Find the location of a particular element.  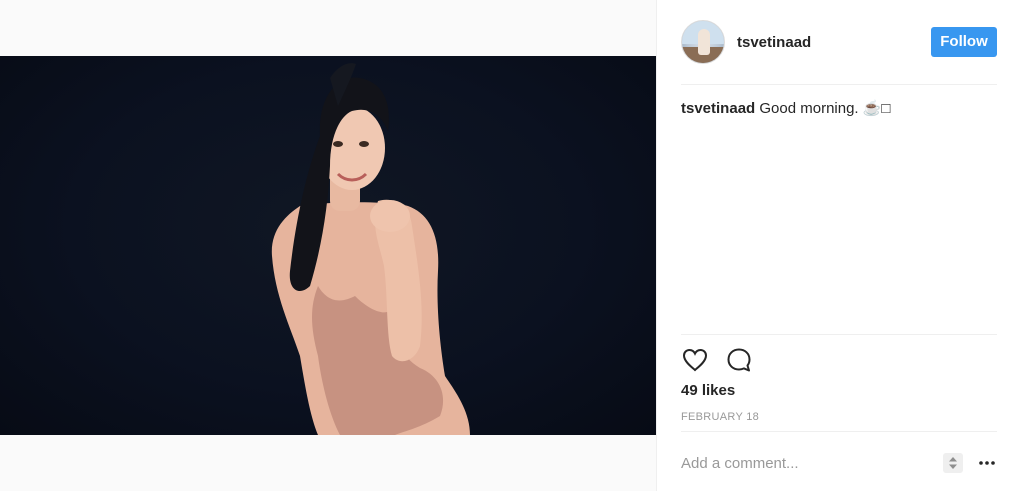

post-actions is located at coordinates (725, 360).